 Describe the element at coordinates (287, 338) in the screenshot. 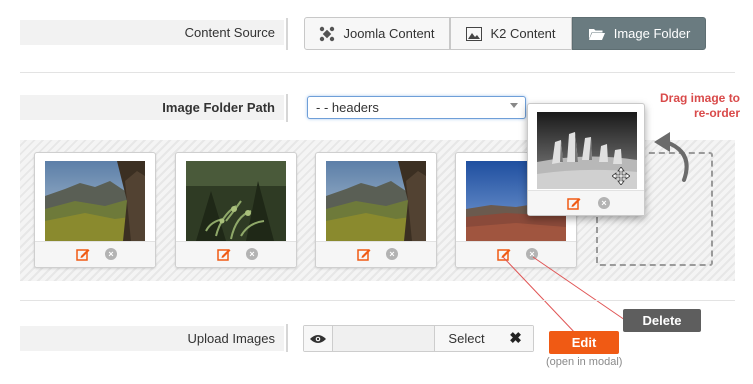

I see `divider` at that location.